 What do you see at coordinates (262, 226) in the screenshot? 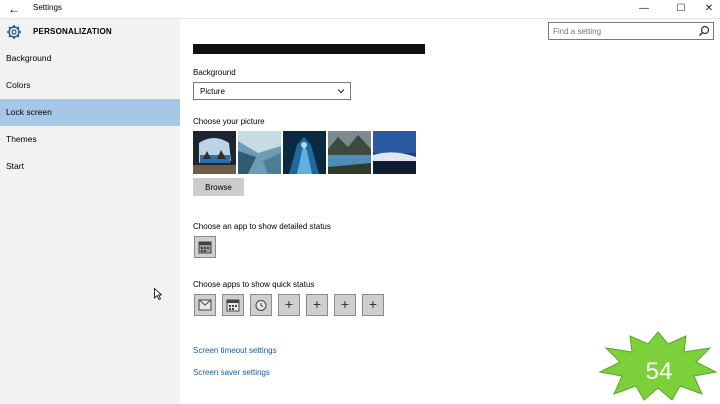
I see `detailed-status-label: Choose an app to show detailed status` at bounding box center [262, 226].